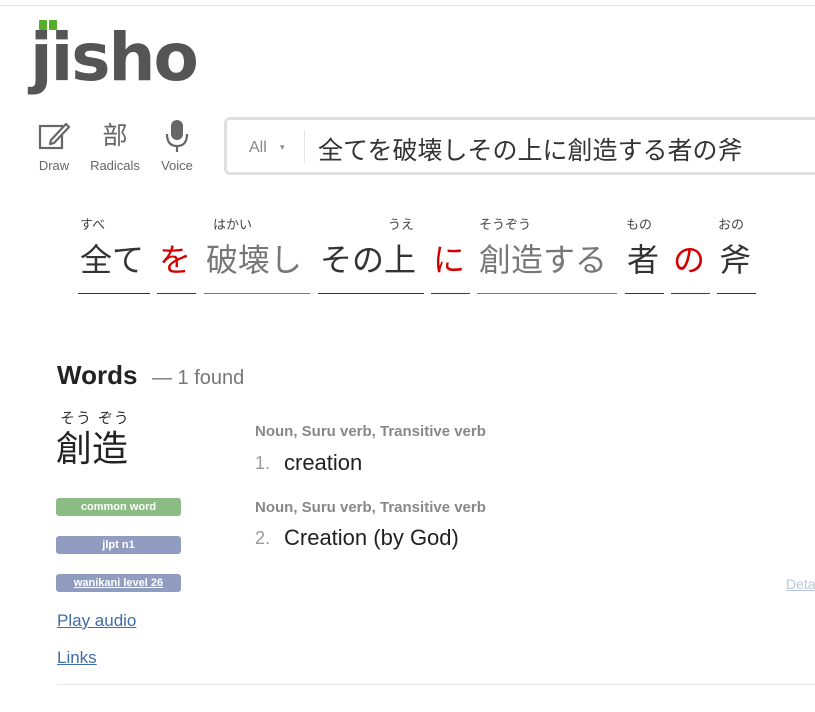 The width and height of the screenshot is (815, 712). Describe the element at coordinates (77, 658) in the screenshot. I see `links-link: Links` at that location.